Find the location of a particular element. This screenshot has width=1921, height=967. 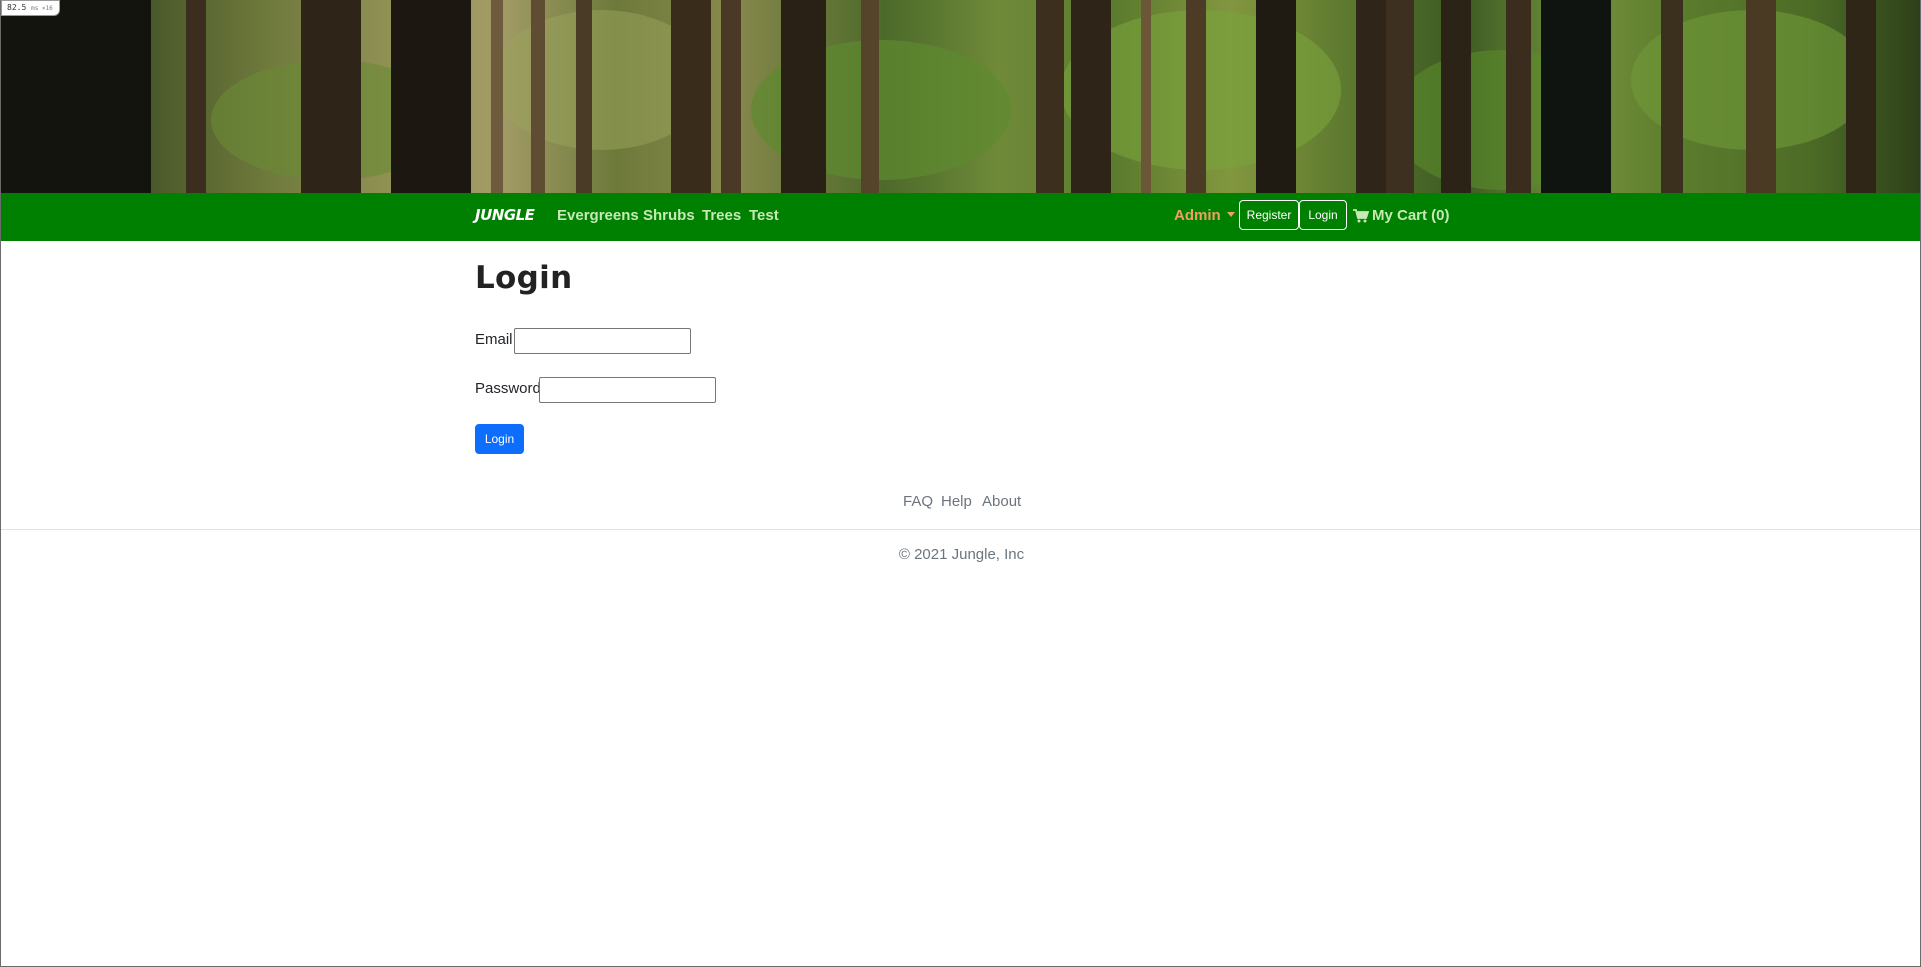

perf-value: 82.5 is located at coordinates (17, 7).